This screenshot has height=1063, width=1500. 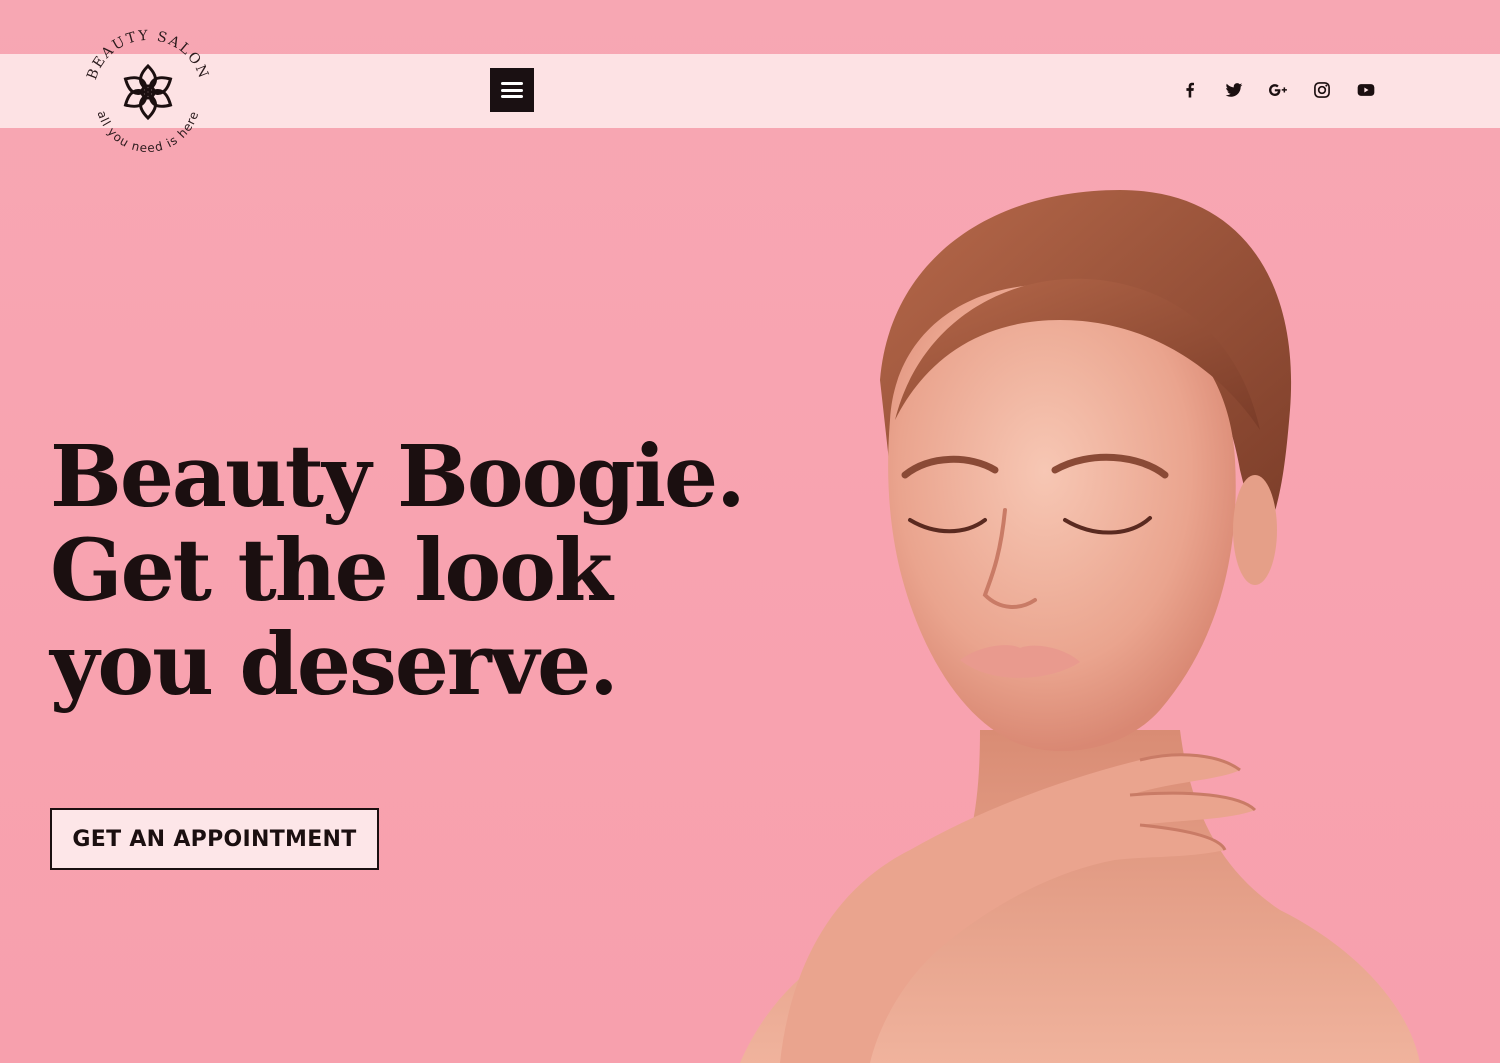 I want to click on brand-logo: BEAUTY SALON all you need is here, so click(x=148, y=92).